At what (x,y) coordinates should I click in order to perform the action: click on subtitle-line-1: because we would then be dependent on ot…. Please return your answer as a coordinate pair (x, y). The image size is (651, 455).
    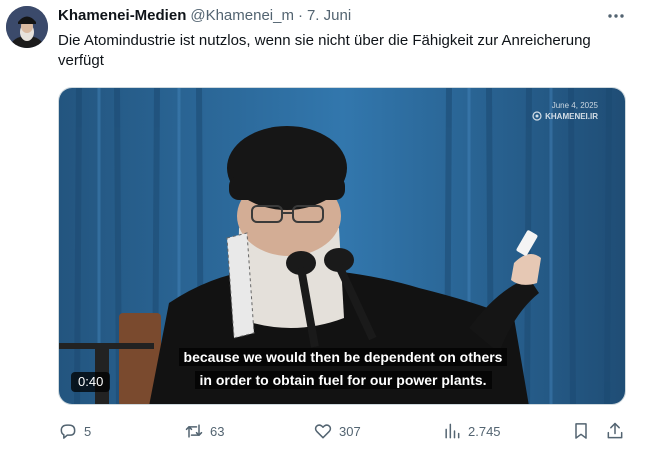
    Looking at the image, I should click on (342, 357).